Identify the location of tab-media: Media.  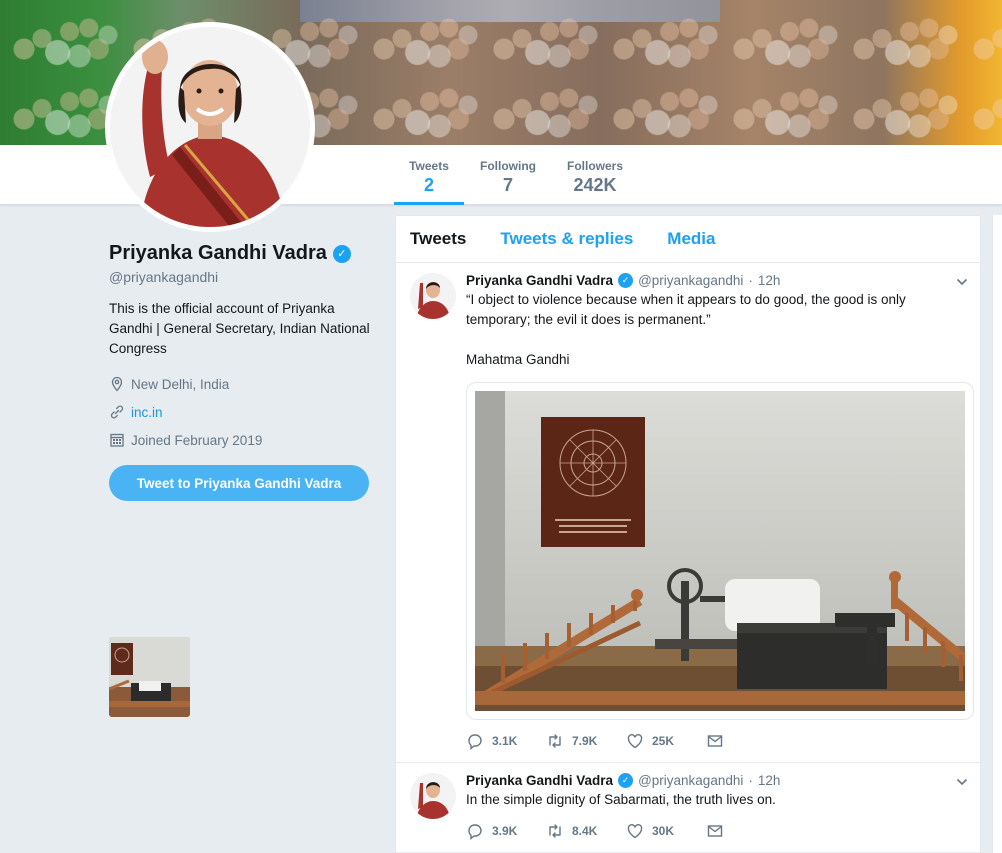
(691, 239).